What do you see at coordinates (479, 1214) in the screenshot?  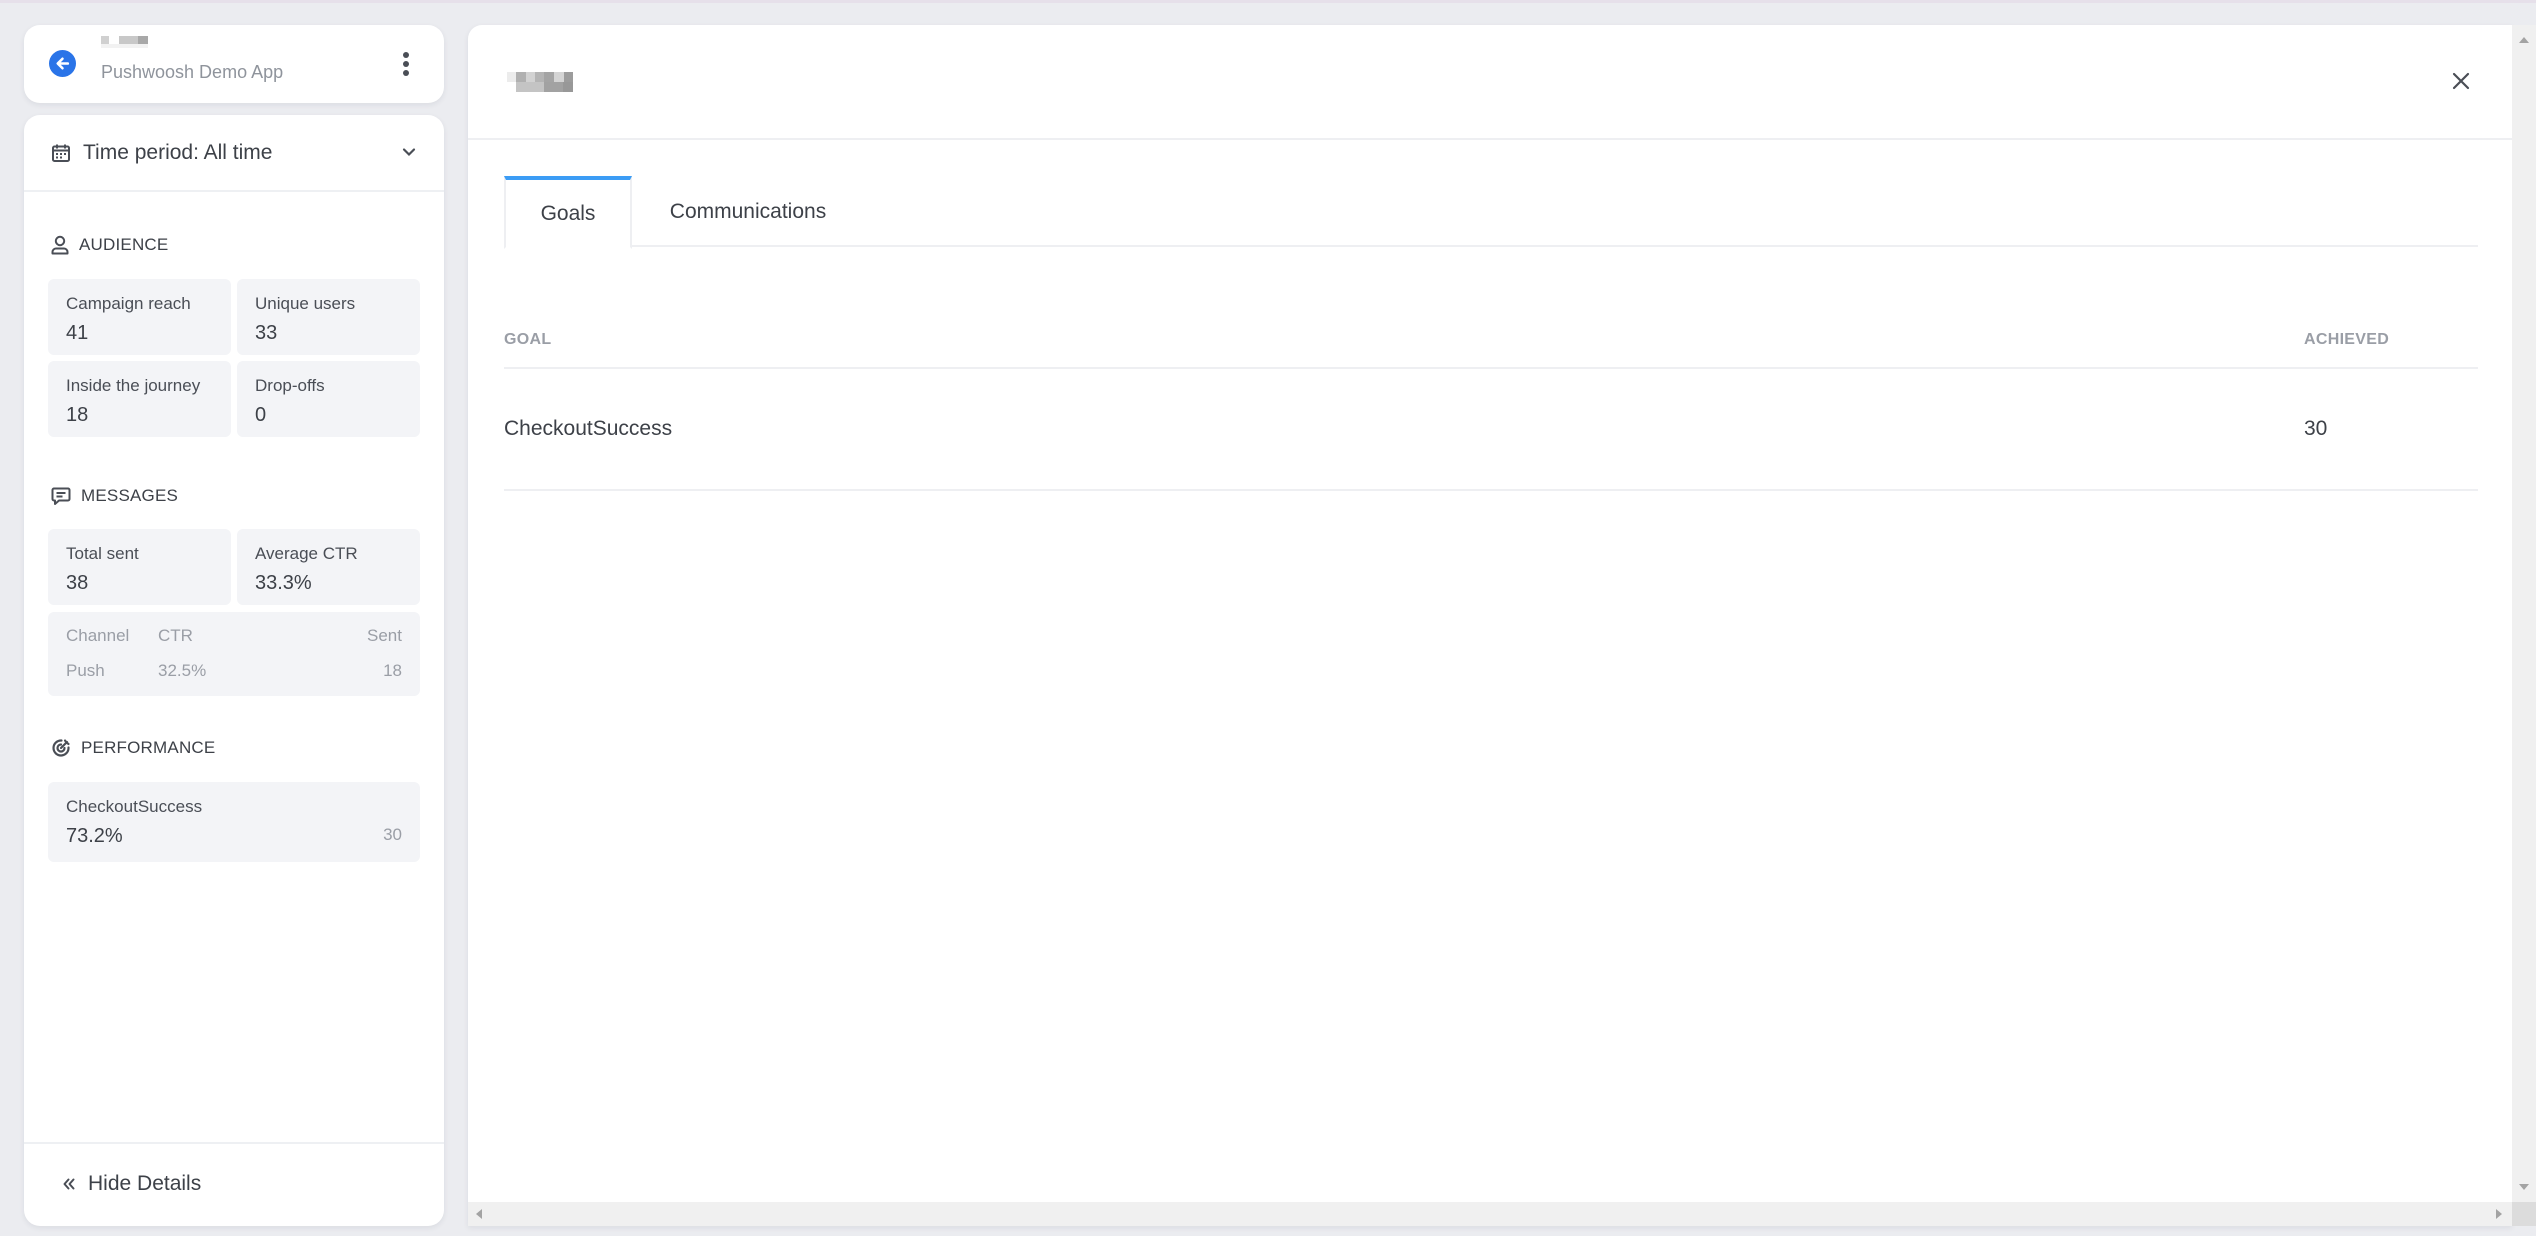 I see `scroll-left-icon` at bounding box center [479, 1214].